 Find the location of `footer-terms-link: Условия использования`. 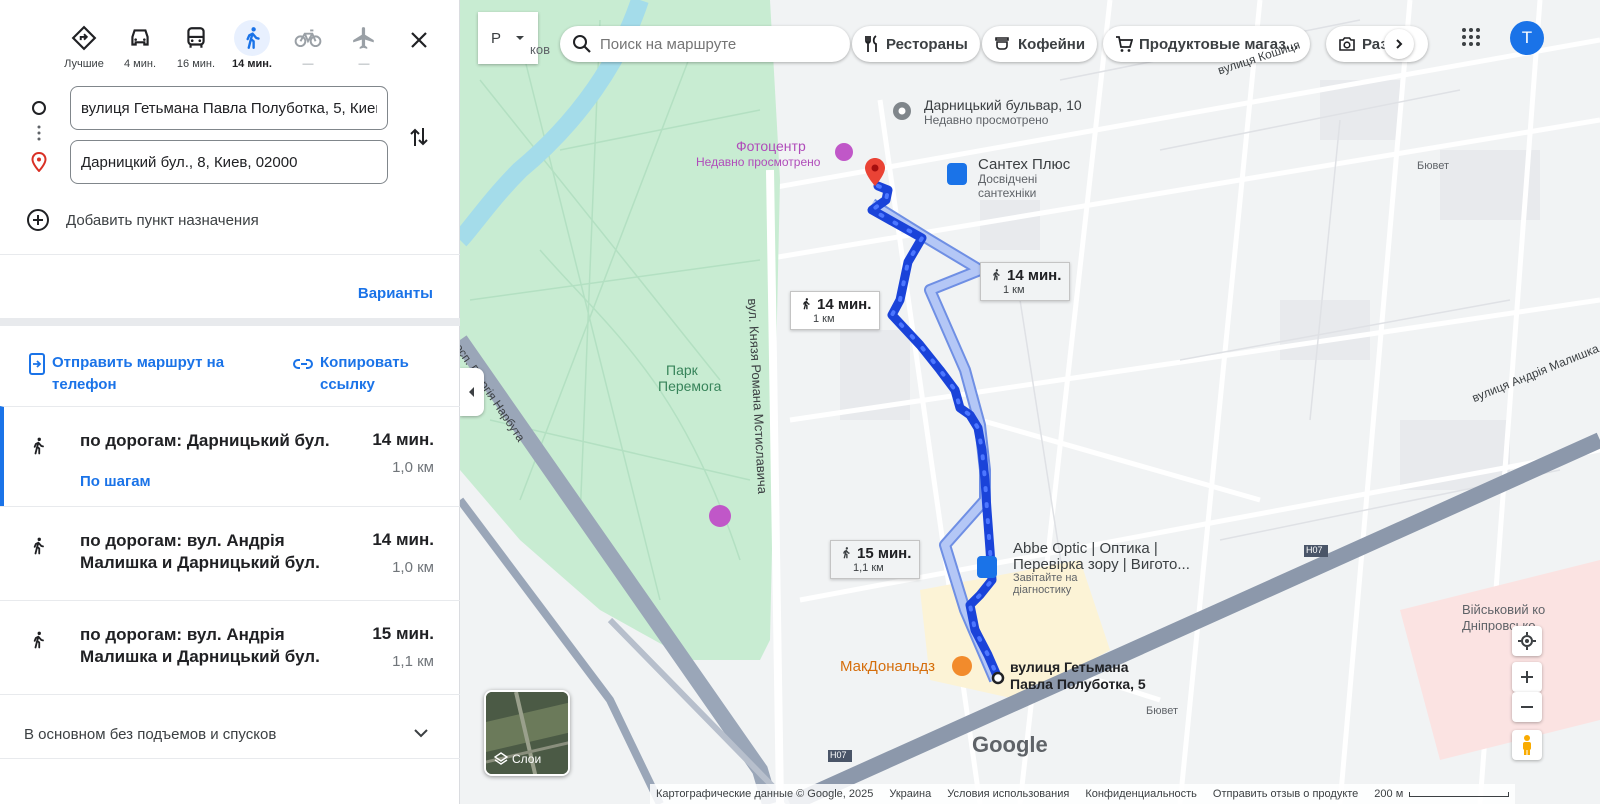

footer-terms-link: Условия использования is located at coordinates (1008, 794).